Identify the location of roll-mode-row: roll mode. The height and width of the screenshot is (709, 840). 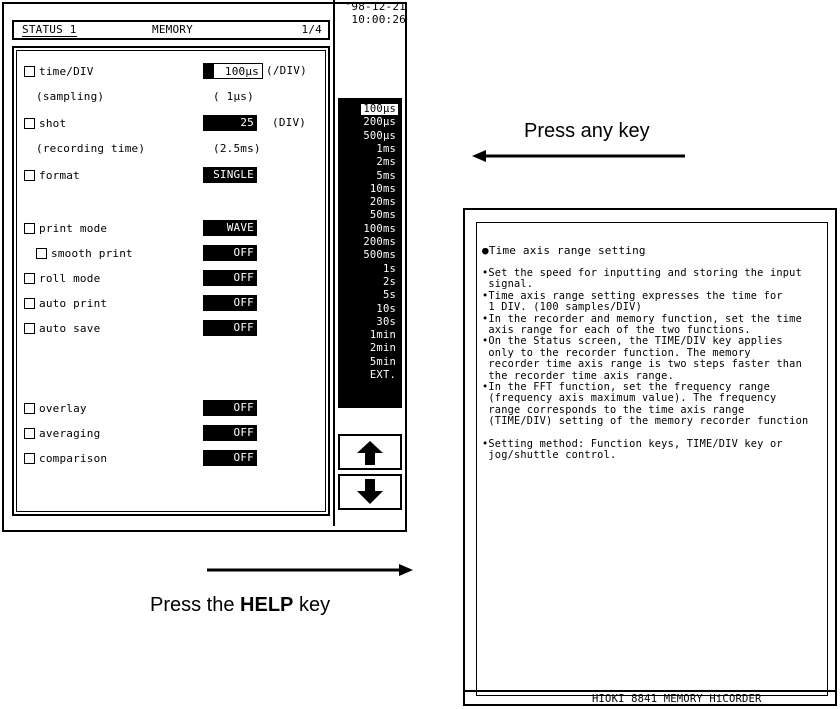
(62, 278).